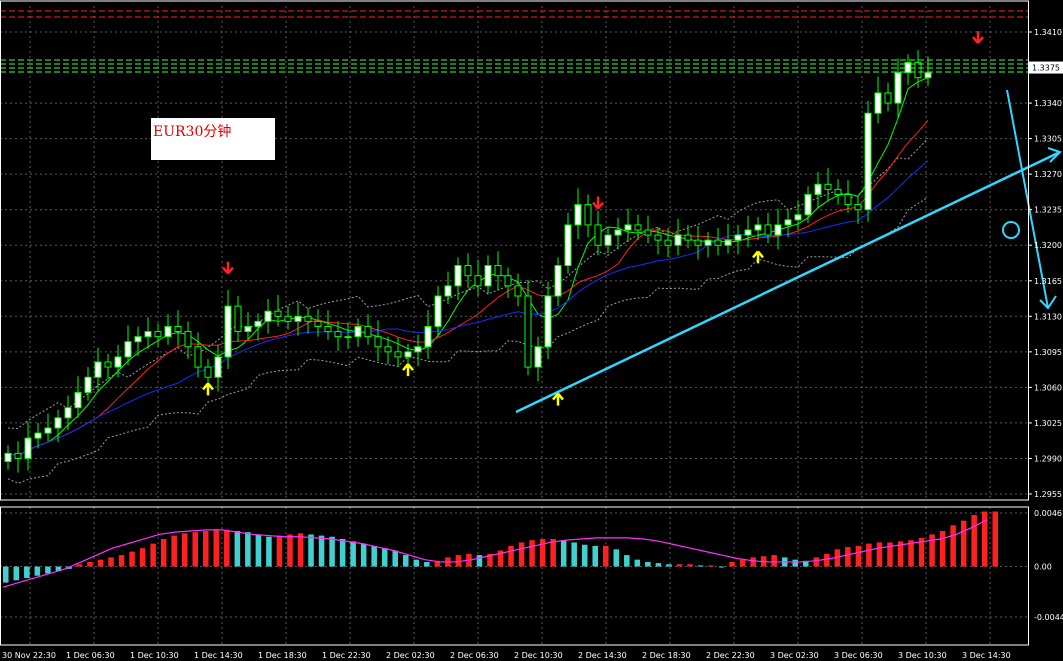  What do you see at coordinates (1048, 352) in the screenshot?
I see `price-tick-label: 1.3095` at bounding box center [1048, 352].